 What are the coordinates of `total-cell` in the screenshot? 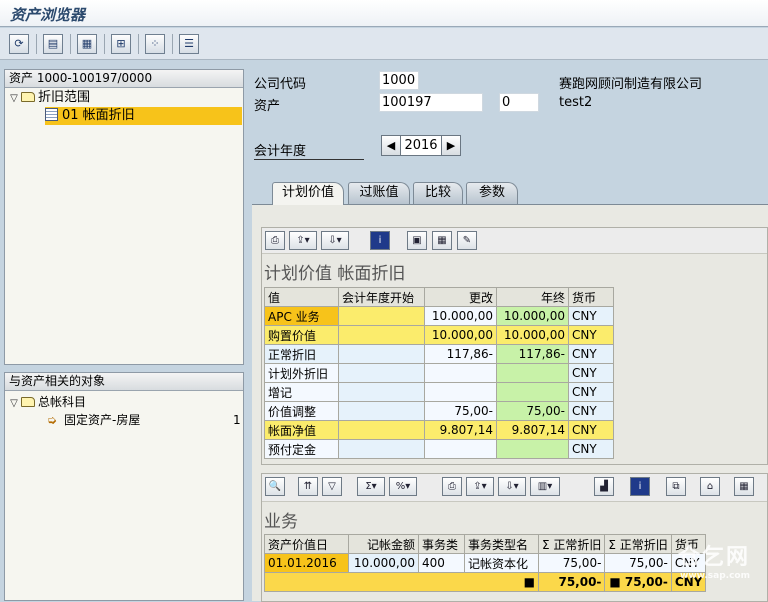 It's located at (441, 582).